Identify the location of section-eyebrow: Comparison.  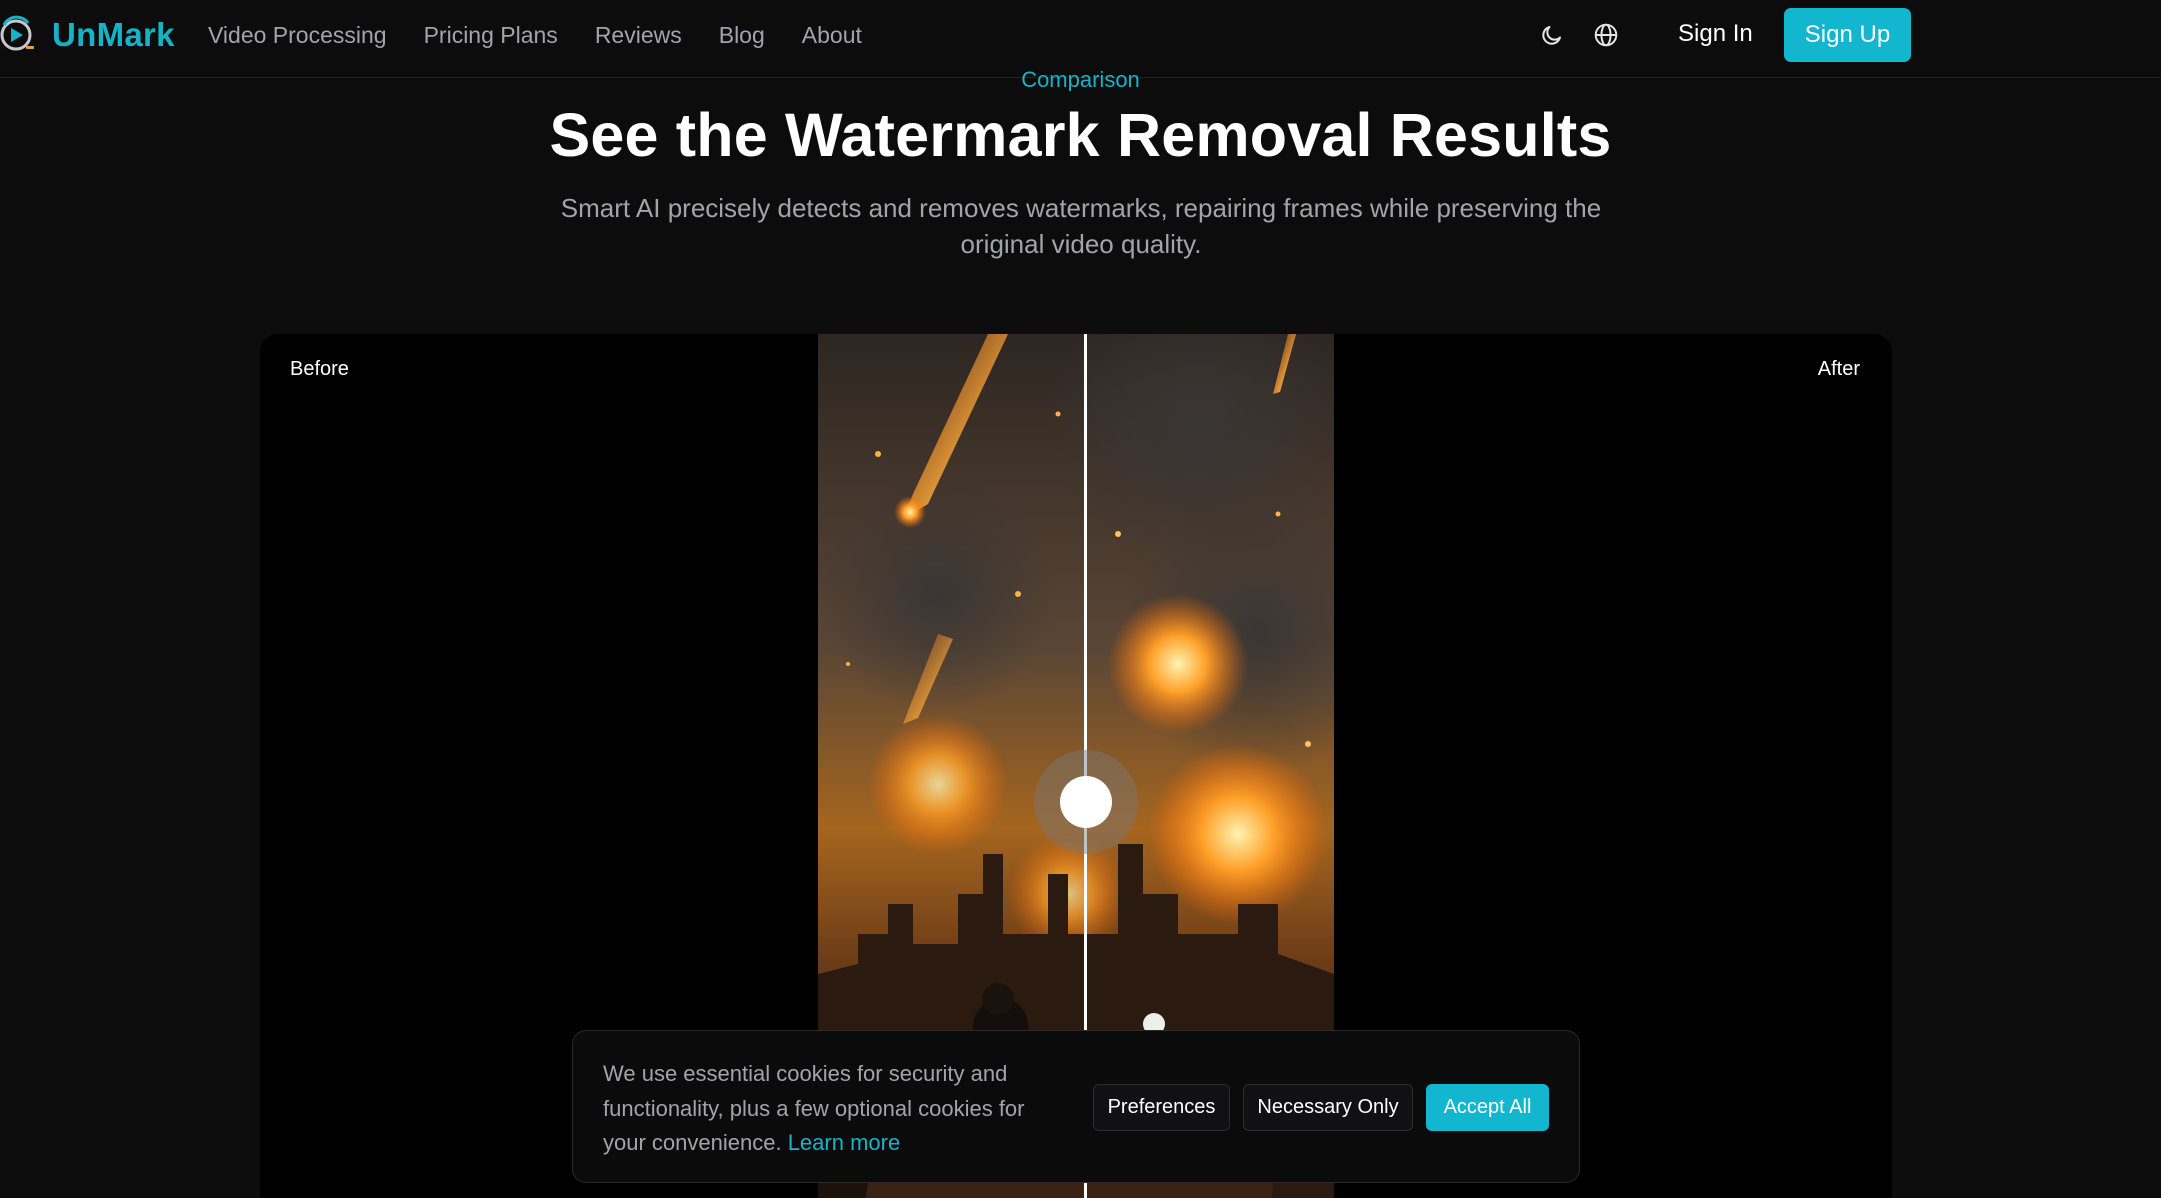
(1080, 79).